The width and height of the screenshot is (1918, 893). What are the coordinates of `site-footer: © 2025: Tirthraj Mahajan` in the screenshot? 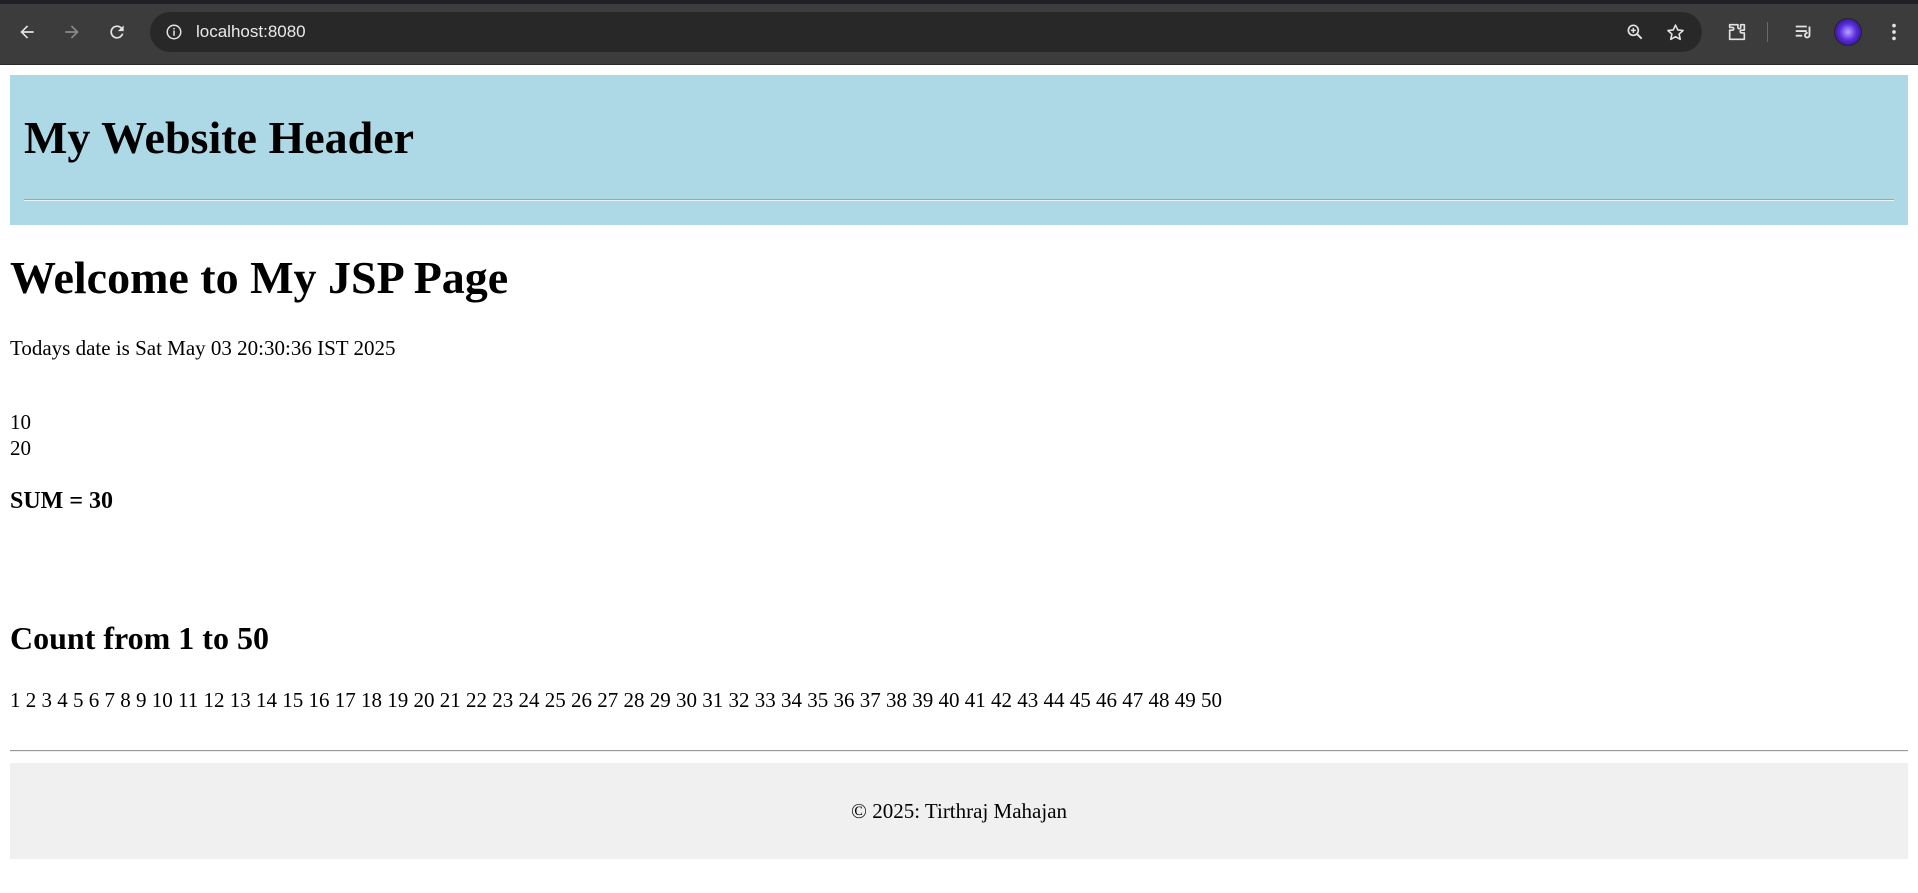 It's located at (959, 811).